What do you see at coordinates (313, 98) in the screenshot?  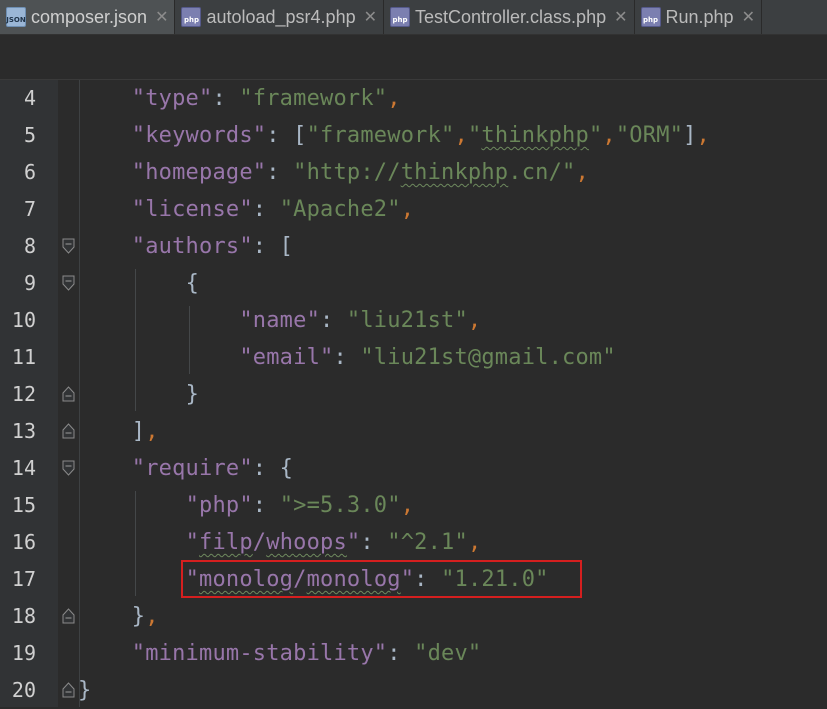 I see `token-str: "framework"` at bounding box center [313, 98].